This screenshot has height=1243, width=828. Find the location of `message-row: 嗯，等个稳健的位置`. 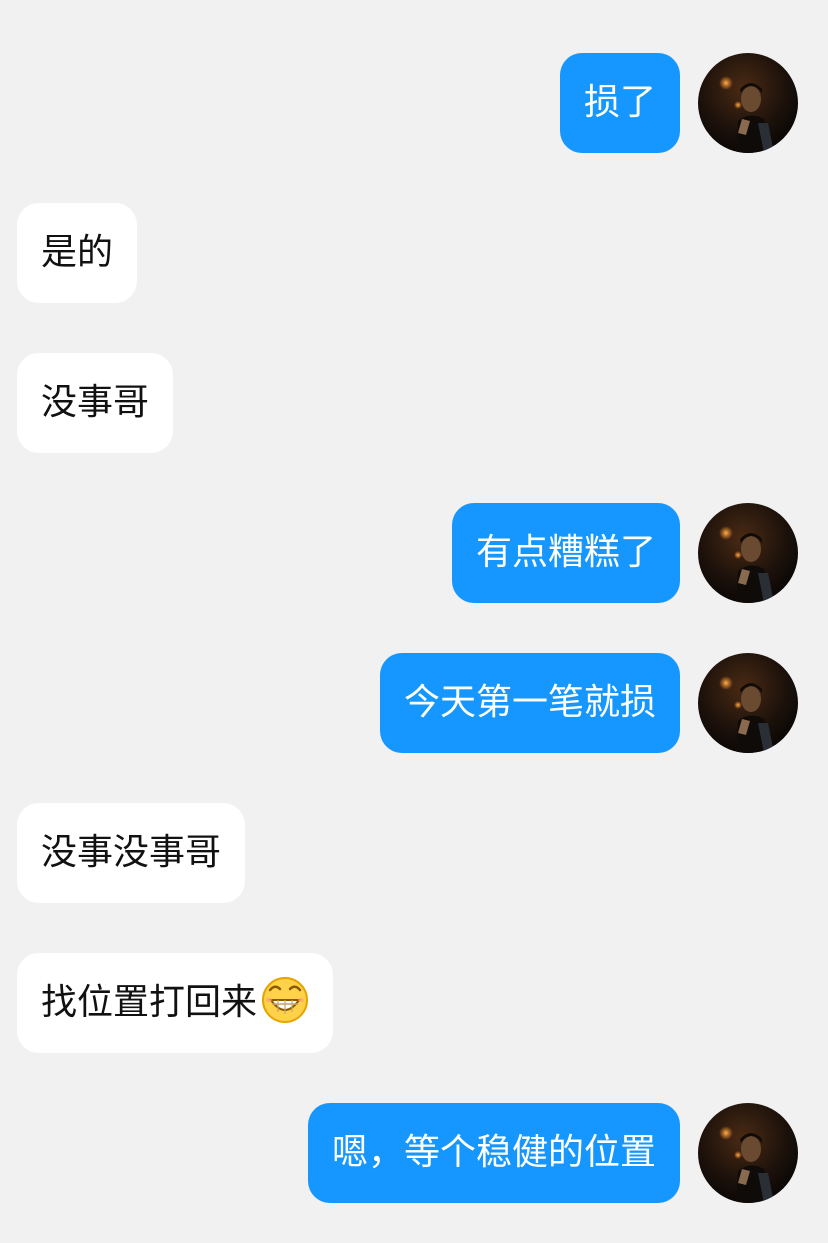

message-row: 嗯，等个稳健的位置 is located at coordinates (414, 1153).